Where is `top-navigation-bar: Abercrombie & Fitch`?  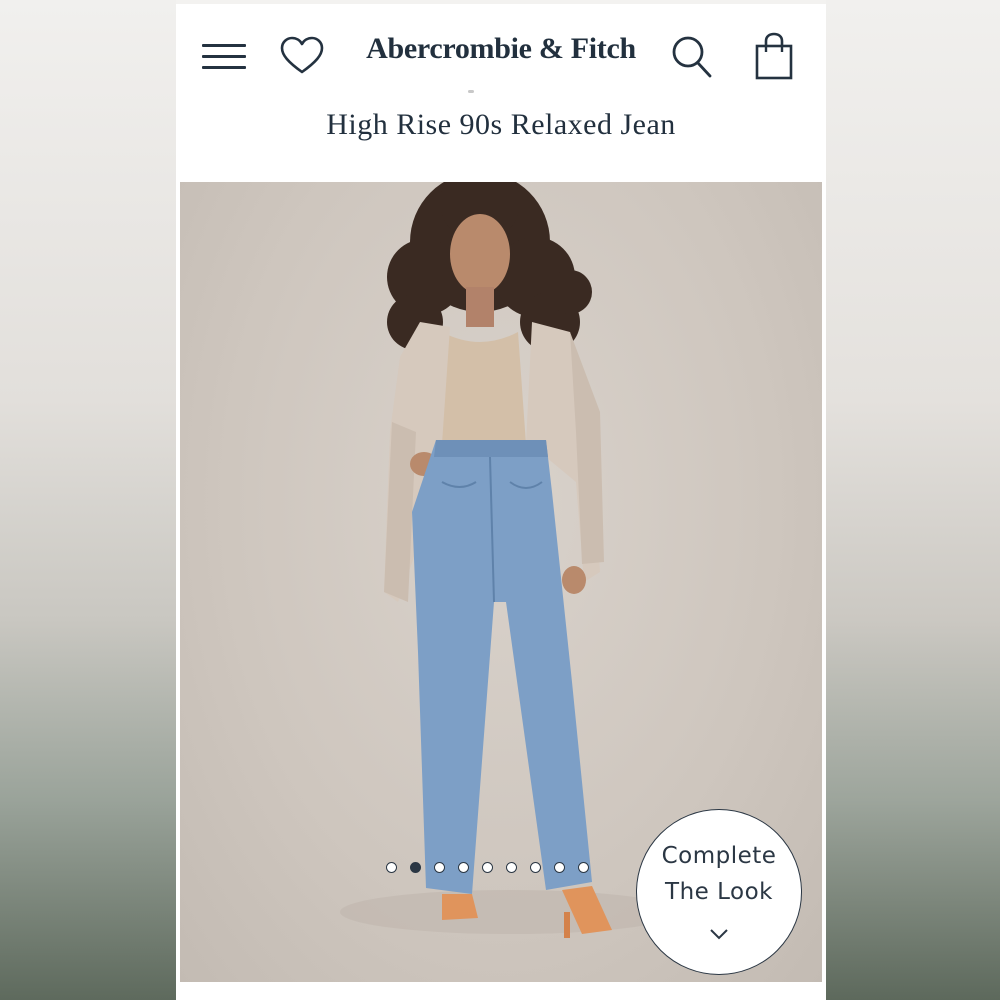
top-navigation-bar: Abercrombie & Fitch is located at coordinates (501, 54).